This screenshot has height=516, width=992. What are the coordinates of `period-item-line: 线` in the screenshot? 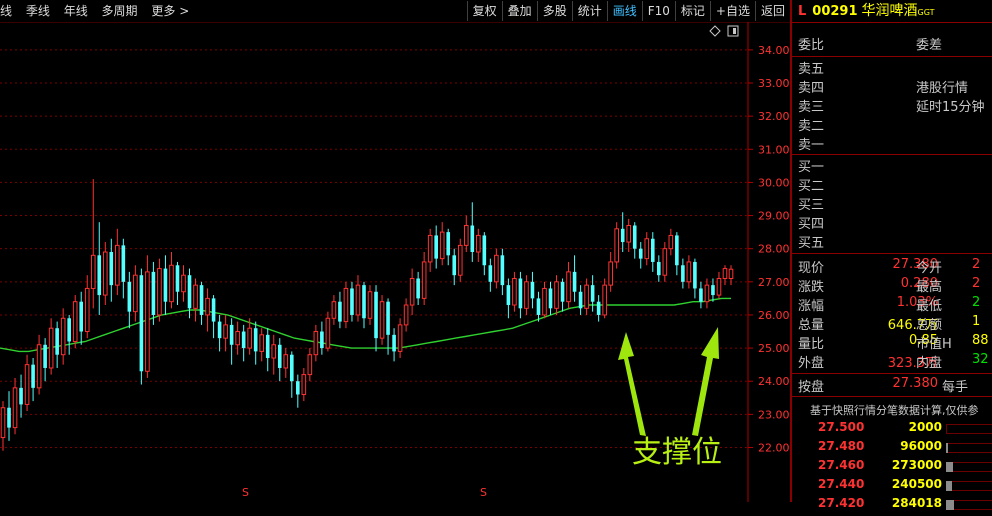 It's located at (6, 11).